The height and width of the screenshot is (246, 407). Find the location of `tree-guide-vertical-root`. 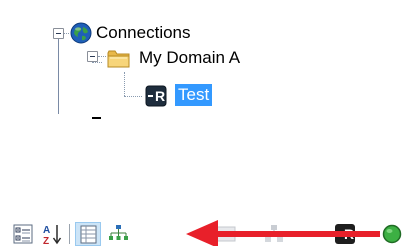

tree-guide-vertical-root is located at coordinates (58, 74).